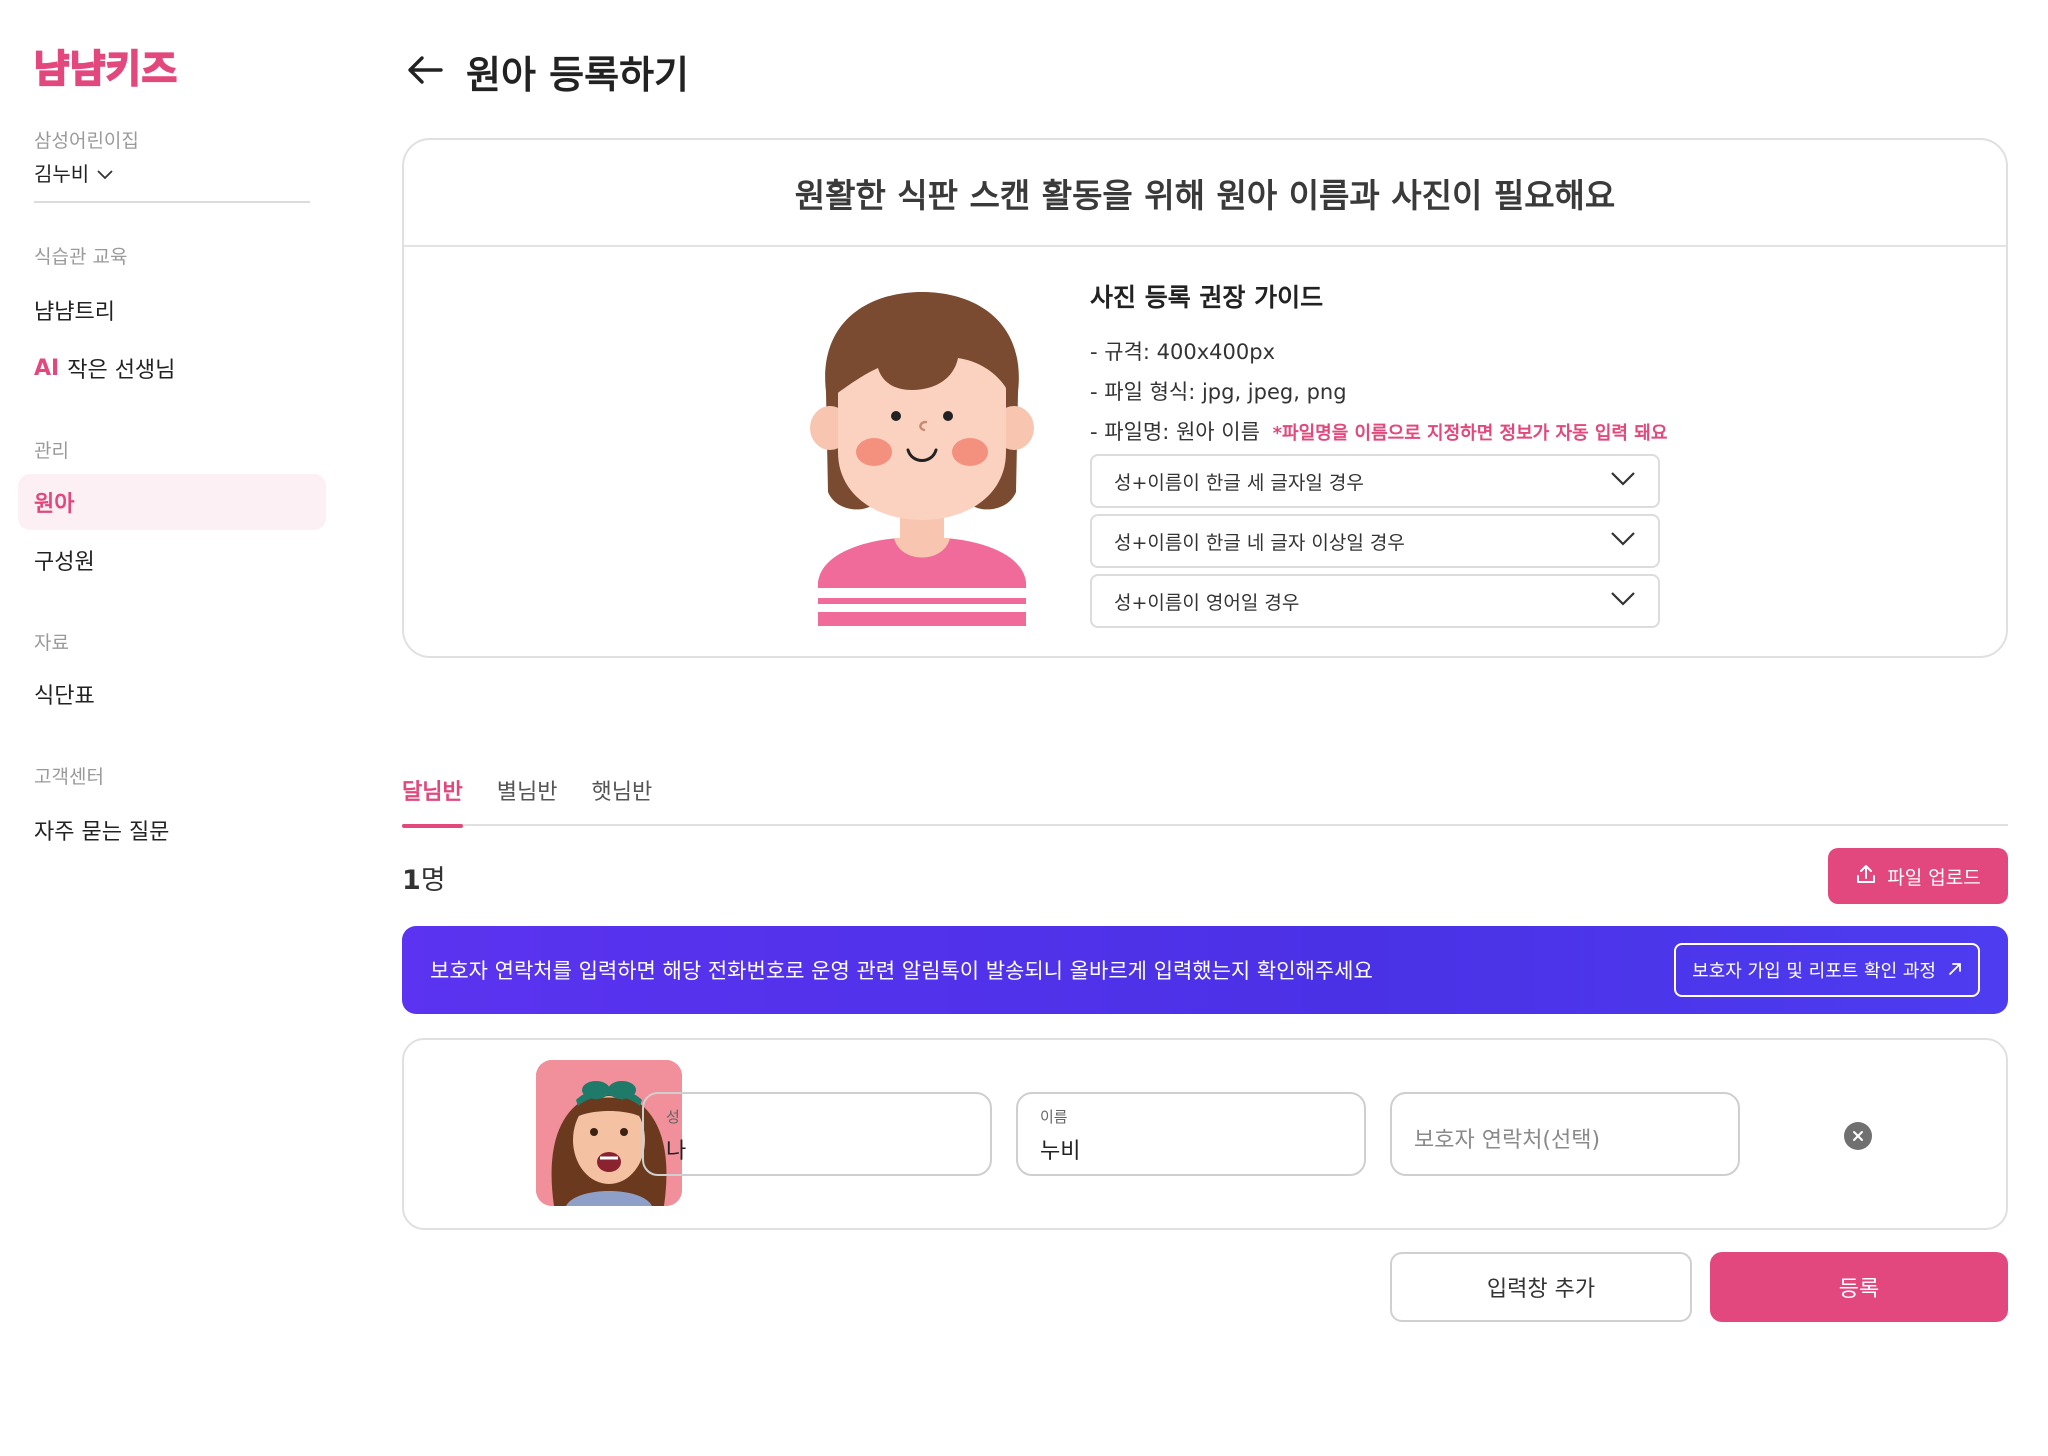  I want to click on tab-sun-class: 햇님반, so click(621, 799).